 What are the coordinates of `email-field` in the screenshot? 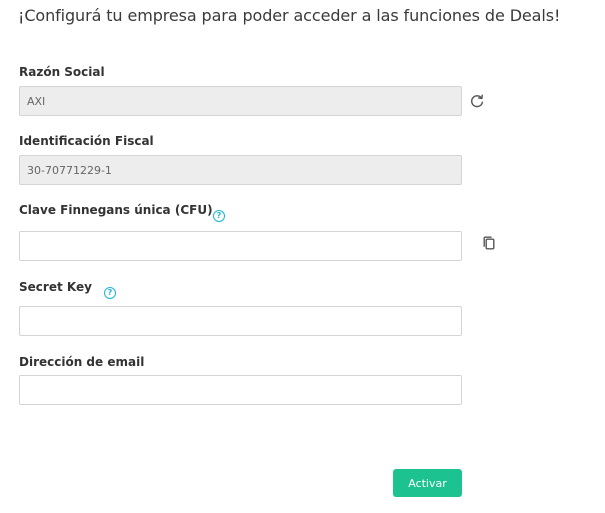 It's located at (240, 390).